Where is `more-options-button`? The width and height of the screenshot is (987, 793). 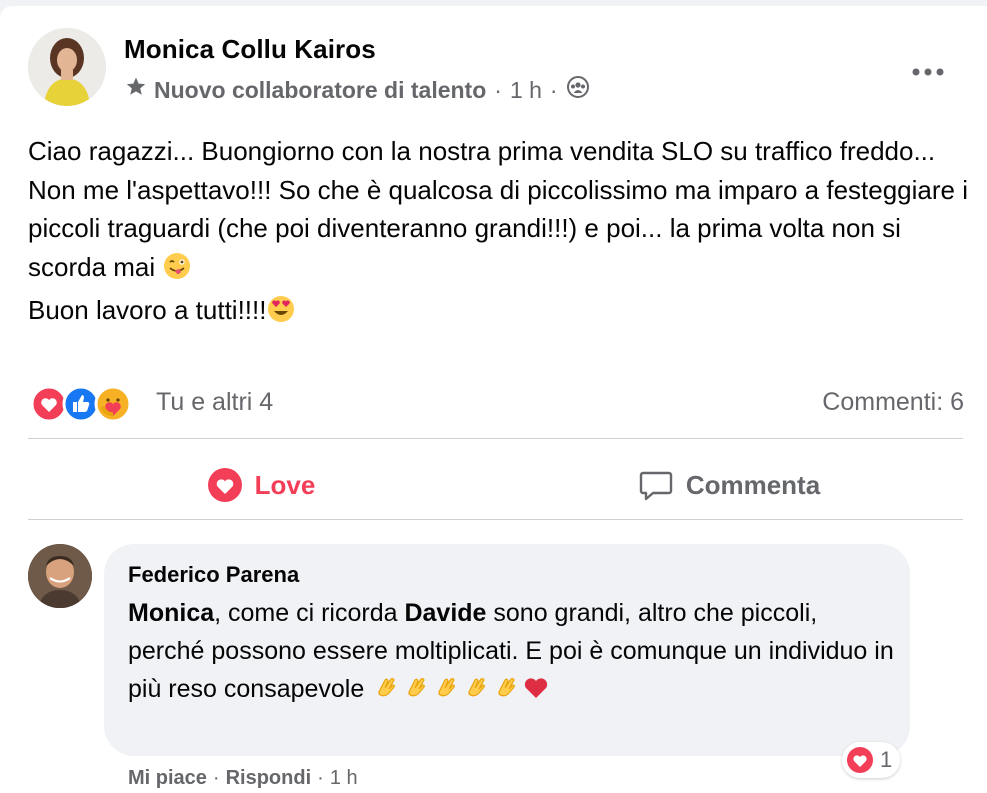 more-options-button is located at coordinates (928, 72).